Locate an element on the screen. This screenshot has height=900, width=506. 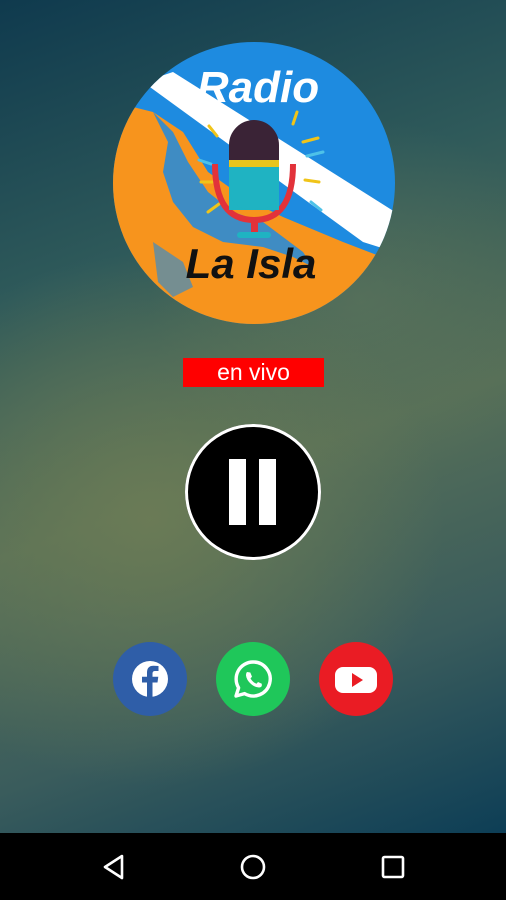
facebook-icon is located at coordinates (150, 679).